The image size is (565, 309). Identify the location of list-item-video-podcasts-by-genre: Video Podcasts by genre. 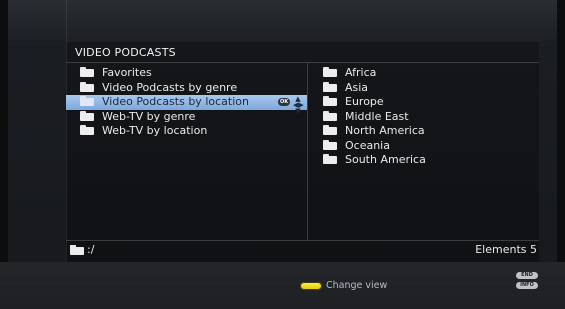
(186, 88).